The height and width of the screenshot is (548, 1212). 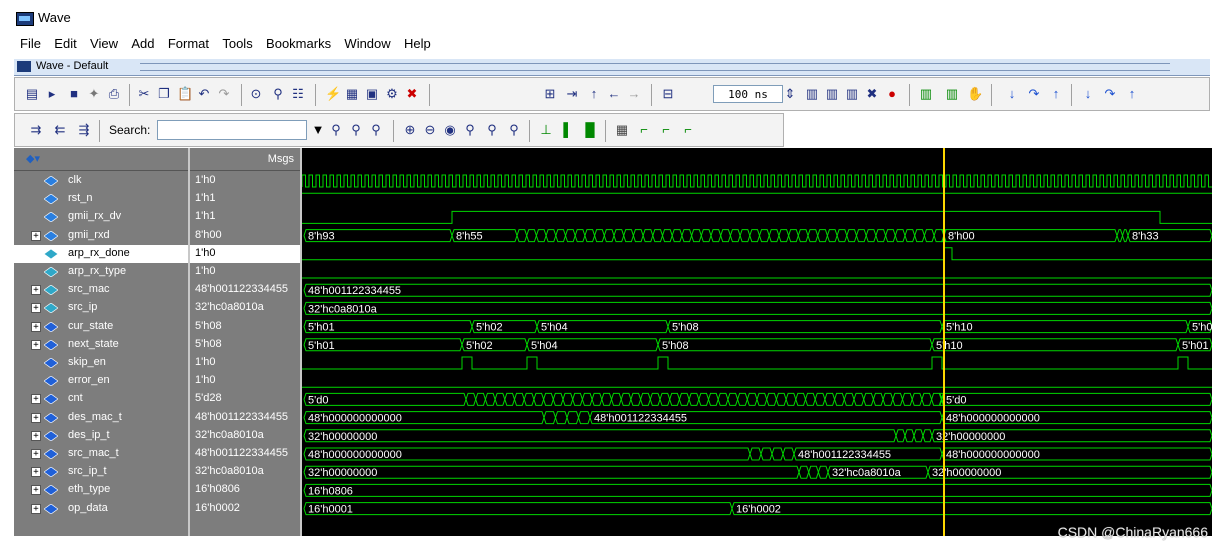 I want to click on open-icon: ▸, so click(x=52, y=94).